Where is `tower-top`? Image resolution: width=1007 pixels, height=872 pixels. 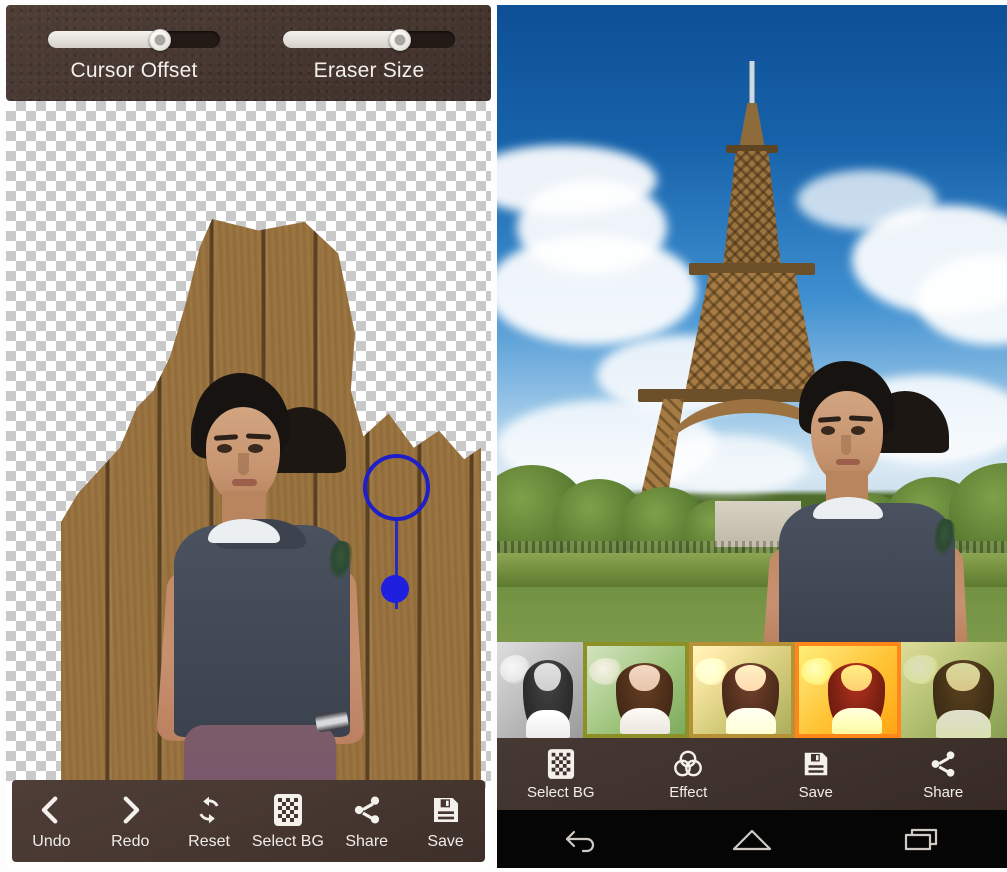
tower-top is located at coordinates (752, 126).